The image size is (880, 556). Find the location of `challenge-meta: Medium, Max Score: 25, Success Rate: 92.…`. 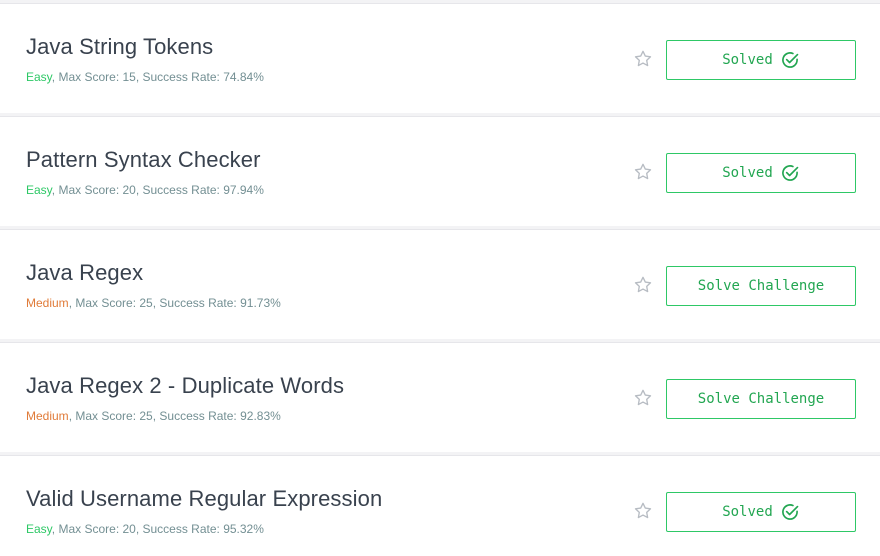

challenge-meta: Medium, Max Score: 25, Success Rate: 92.… is located at coordinates (153, 416).